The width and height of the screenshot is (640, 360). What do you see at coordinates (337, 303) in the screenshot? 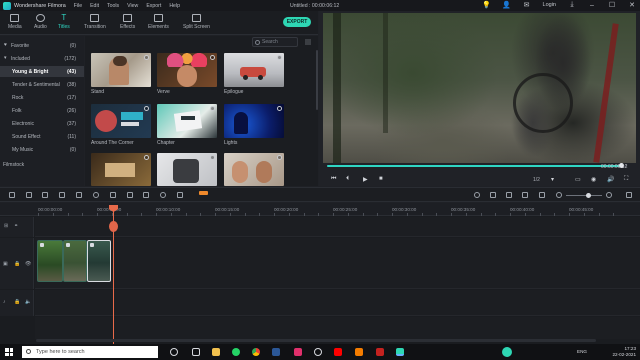
I see `track-audio` at bounding box center [337, 303].